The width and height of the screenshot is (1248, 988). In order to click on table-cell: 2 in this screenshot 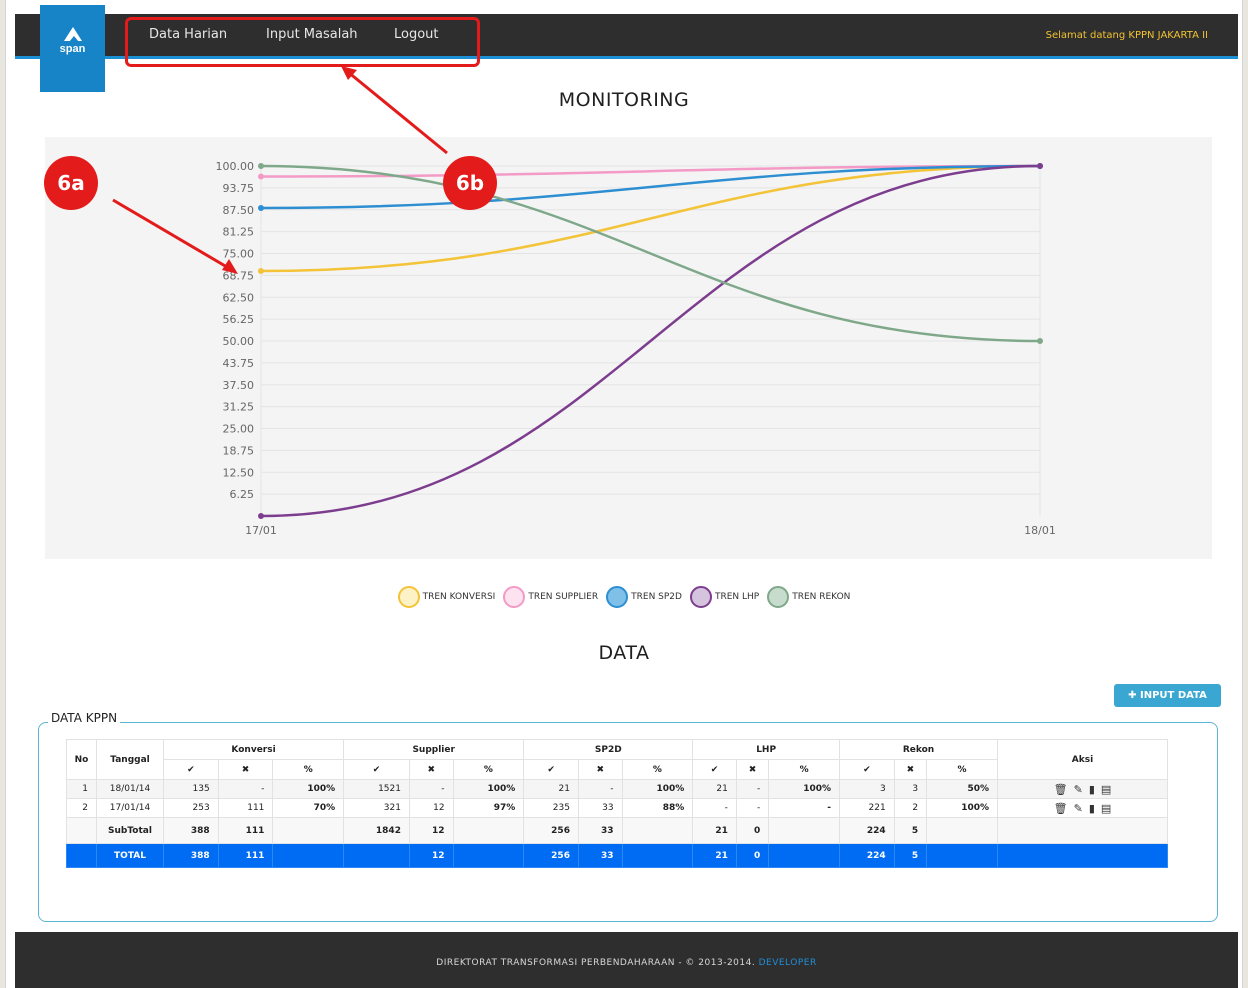, I will do `click(910, 808)`.